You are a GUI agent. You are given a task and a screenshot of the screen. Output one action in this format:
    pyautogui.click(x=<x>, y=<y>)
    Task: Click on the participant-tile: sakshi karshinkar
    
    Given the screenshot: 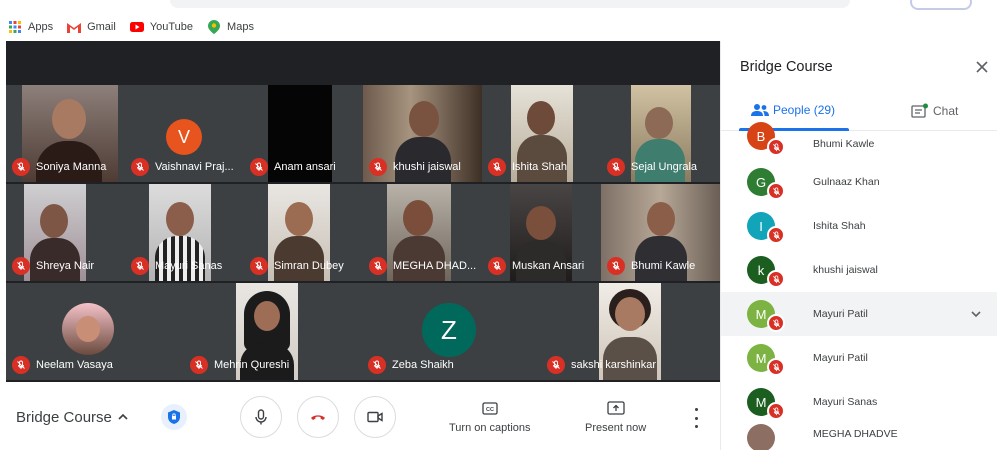 What is the action you would take?
    pyautogui.click(x=630, y=331)
    